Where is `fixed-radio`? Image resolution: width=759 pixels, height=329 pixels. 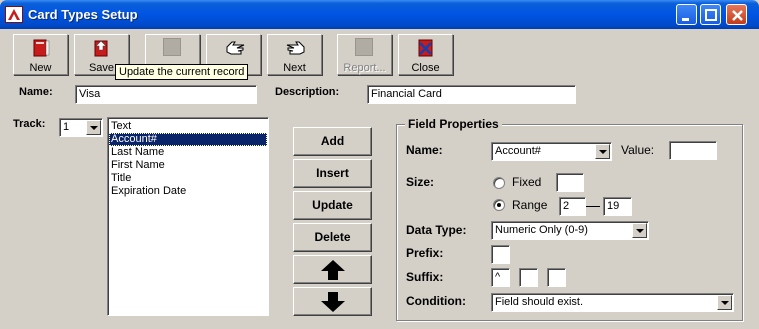 fixed-radio is located at coordinates (499, 183).